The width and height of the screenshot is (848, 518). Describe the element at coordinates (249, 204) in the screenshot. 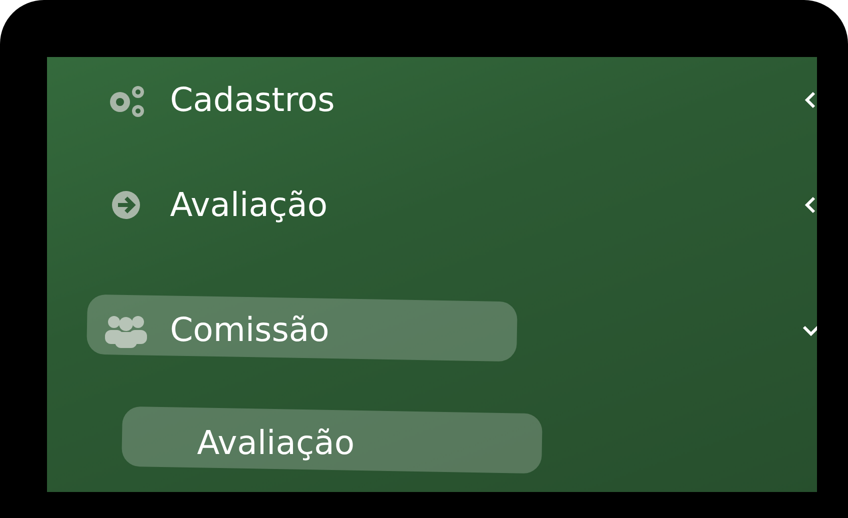

I see `menu-item: Avaliação` at that location.